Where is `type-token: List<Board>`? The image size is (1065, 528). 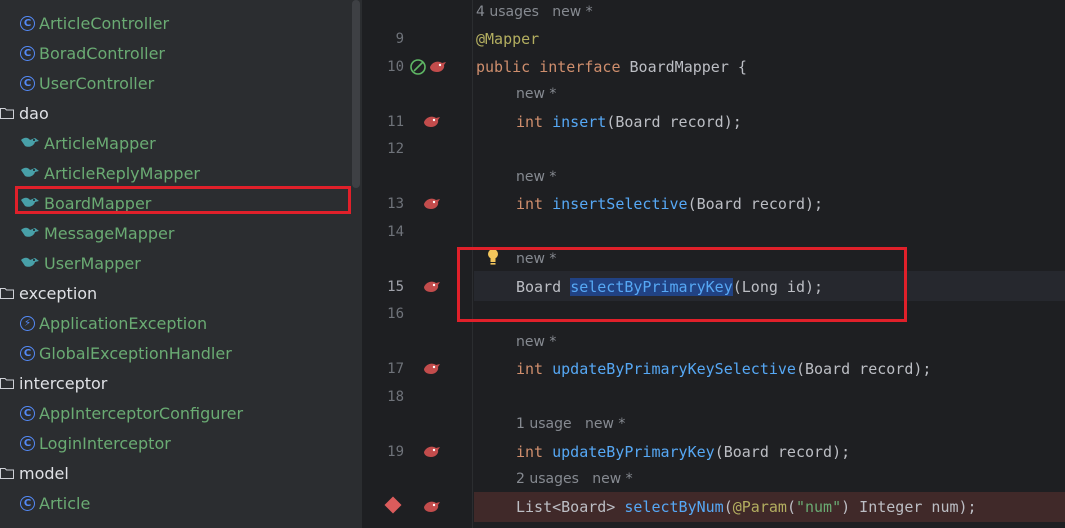 type-token: List<Board> is located at coordinates (566, 507).